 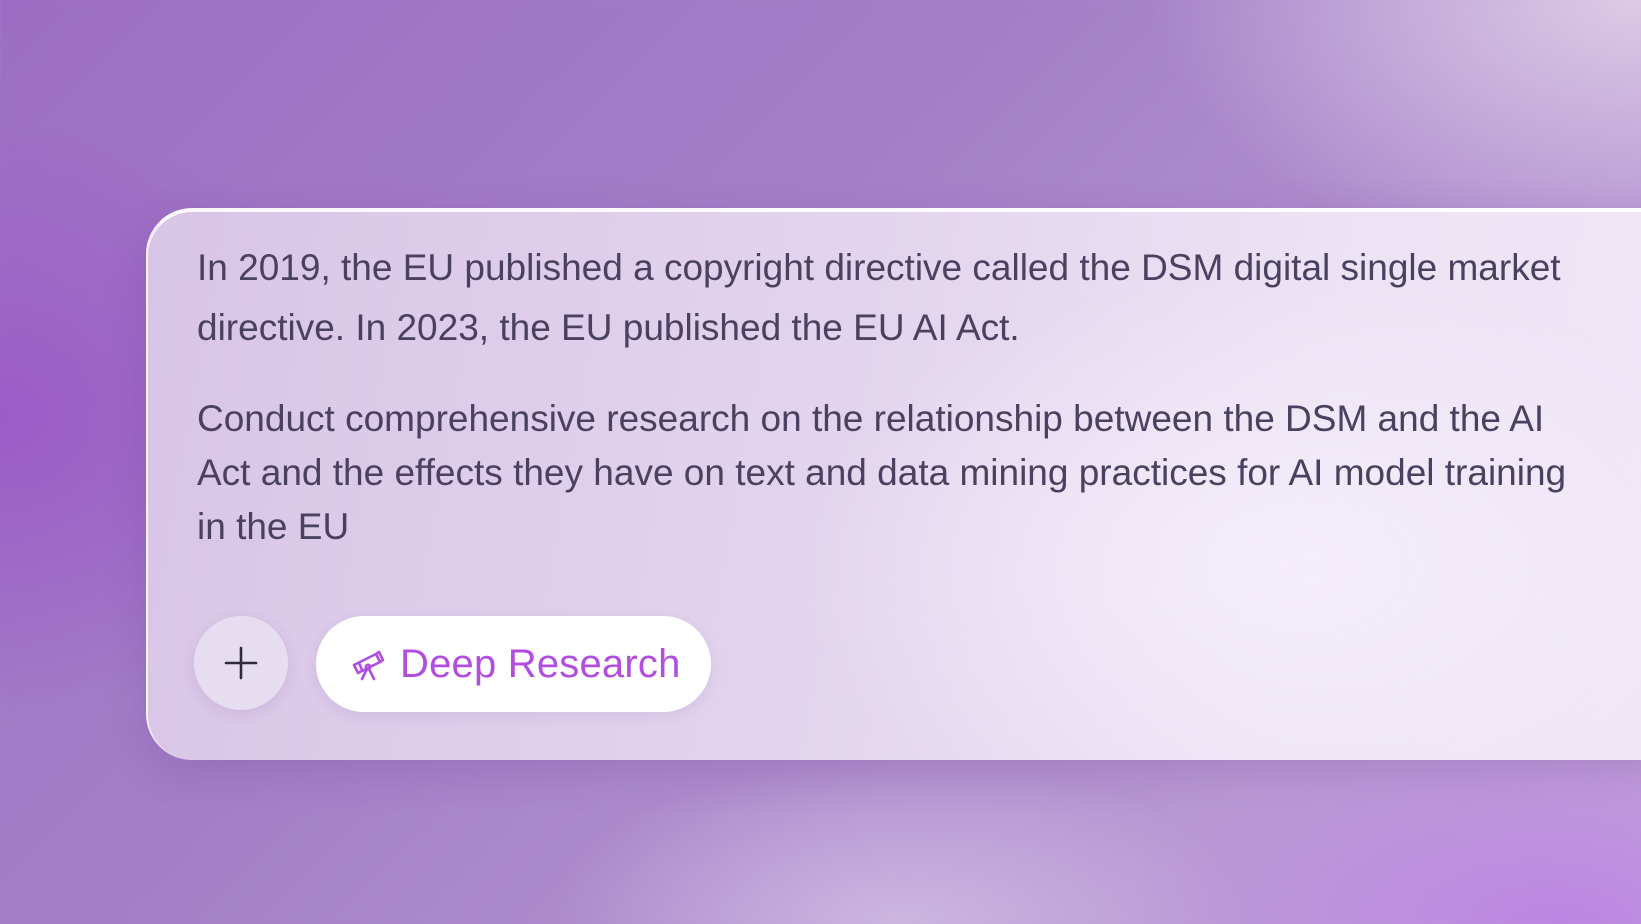 I want to click on telescope-icon, so click(x=368, y=664).